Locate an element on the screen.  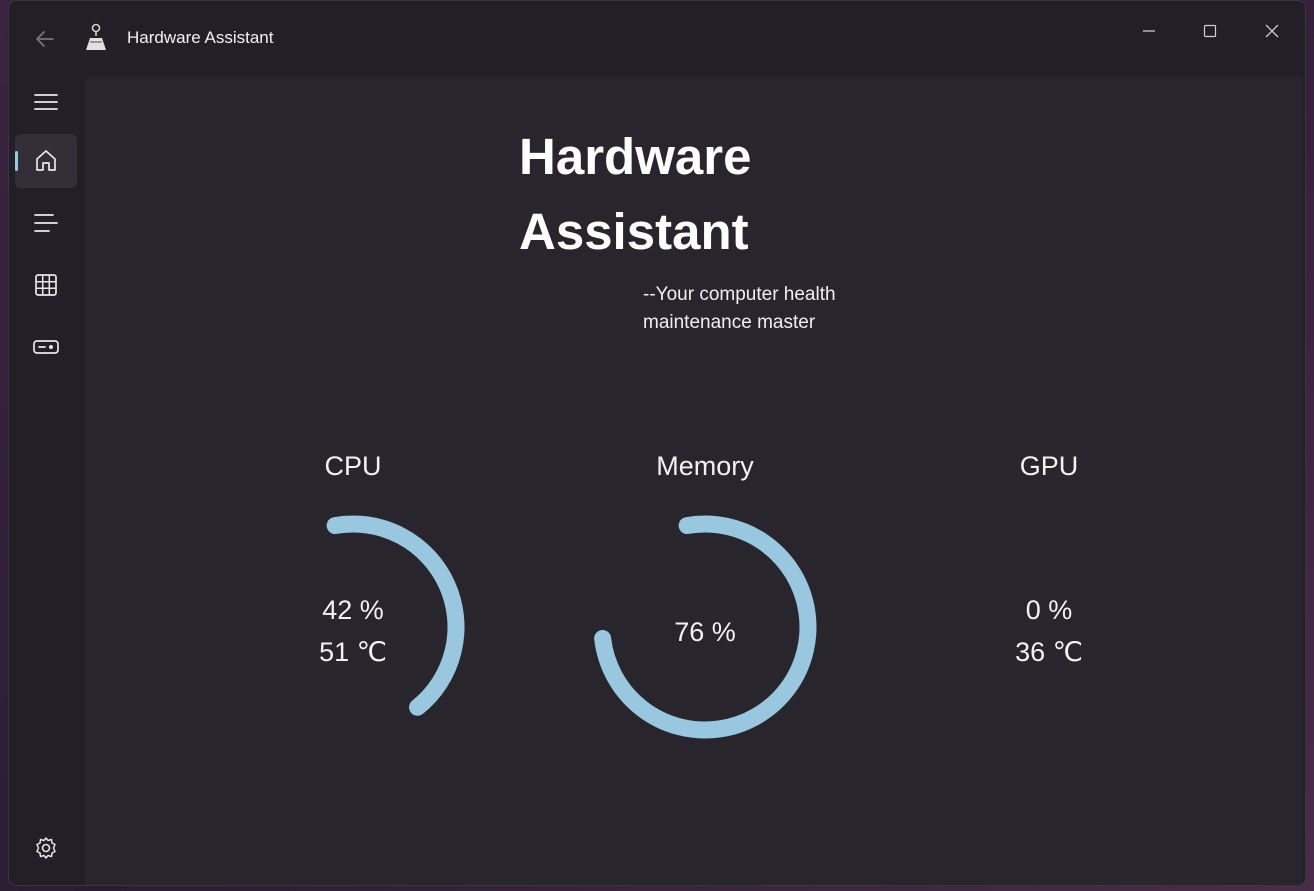
gauge-readout: 42 % 51 ℃ is located at coordinates (353, 631).